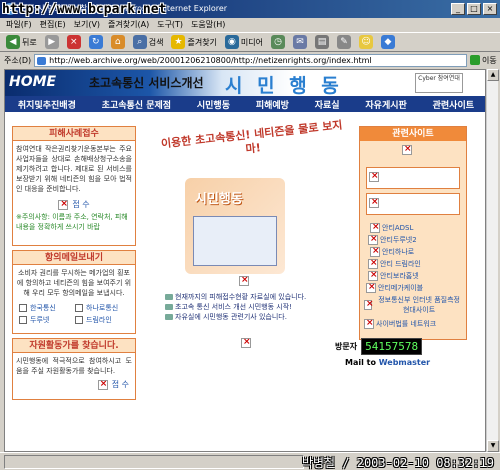 This screenshot has height=471, width=500. What do you see at coordinates (118, 42) in the screenshot?
I see `home-button: ⌂` at bounding box center [118, 42].